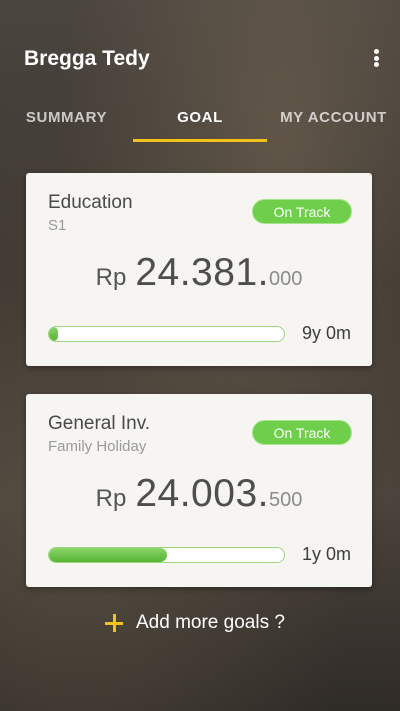 This screenshot has width=400, height=711. What do you see at coordinates (327, 554) in the screenshot?
I see `goal-duration: 1y 0m` at bounding box center [327, 554].